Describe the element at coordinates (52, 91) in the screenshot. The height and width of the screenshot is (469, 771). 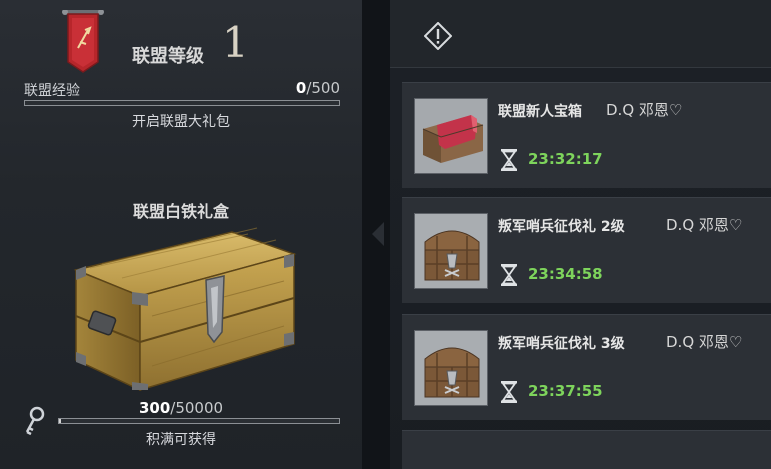
I see `alliance-exp-label: 联盟经验` at that location.